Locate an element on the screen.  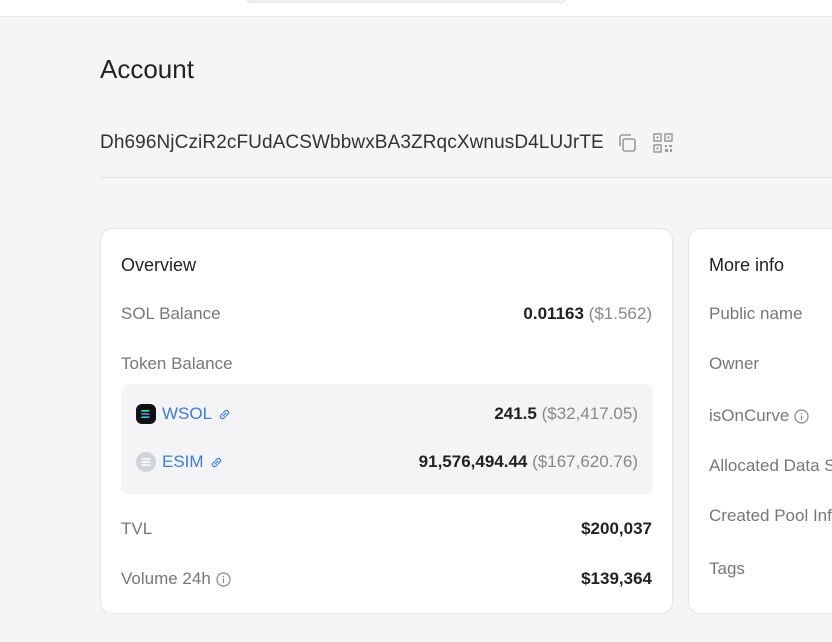
allocated-data-row: Allocated Data S is located at coordinates (770, 466).